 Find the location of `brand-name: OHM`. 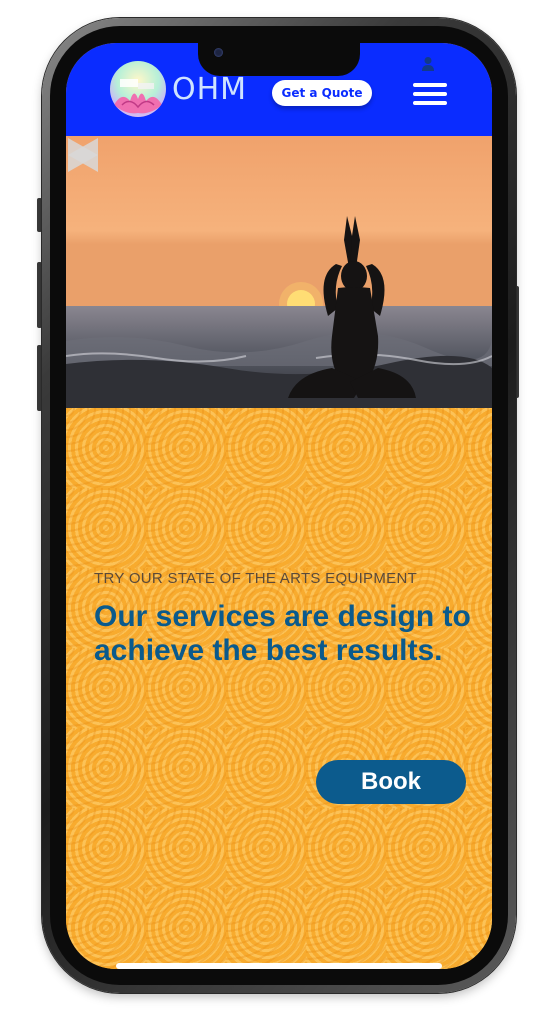

brand-name: OHM is located at coordinates (209, 90).